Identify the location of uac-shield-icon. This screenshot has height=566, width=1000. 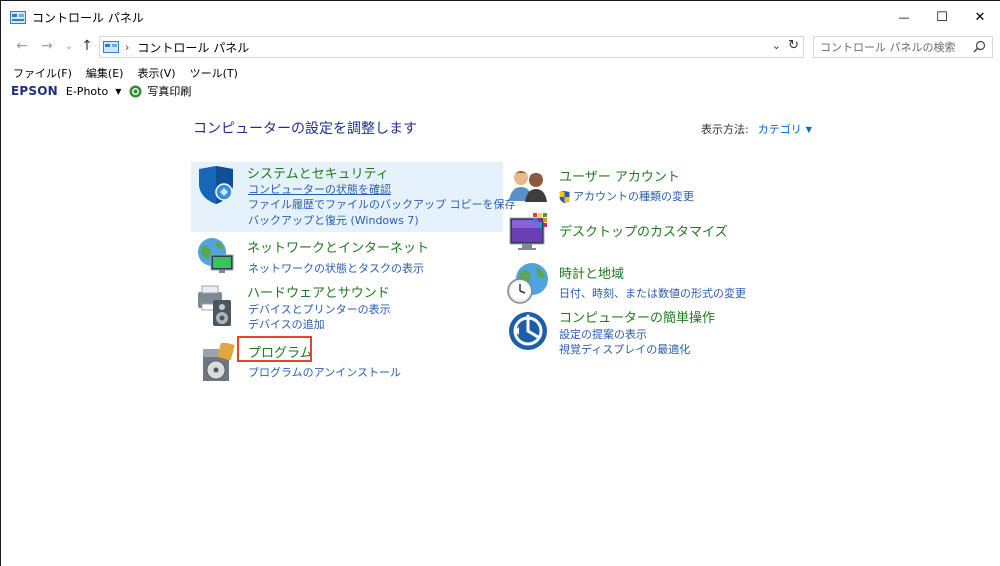
(564, 197).